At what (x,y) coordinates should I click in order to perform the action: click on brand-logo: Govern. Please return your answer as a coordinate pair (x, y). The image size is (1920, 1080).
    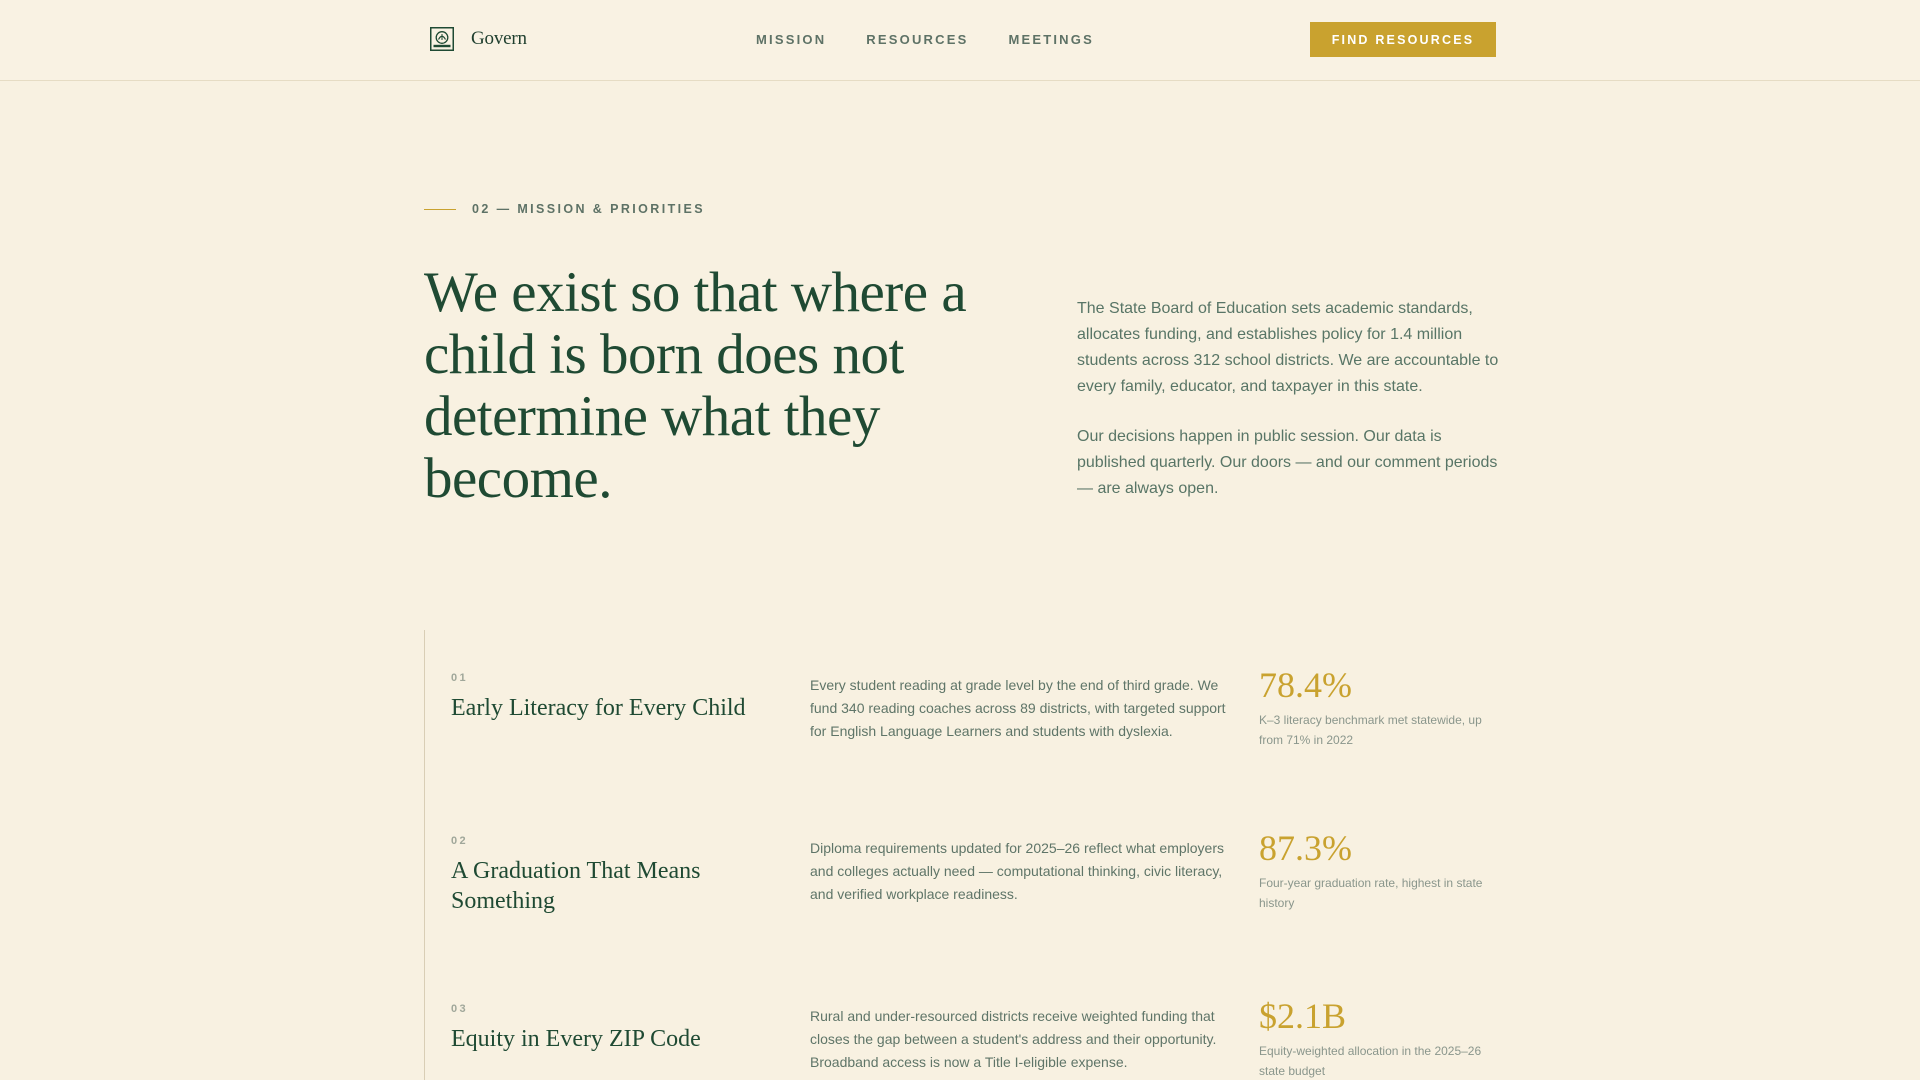
    Looking at the image, I should click on (478, 39).